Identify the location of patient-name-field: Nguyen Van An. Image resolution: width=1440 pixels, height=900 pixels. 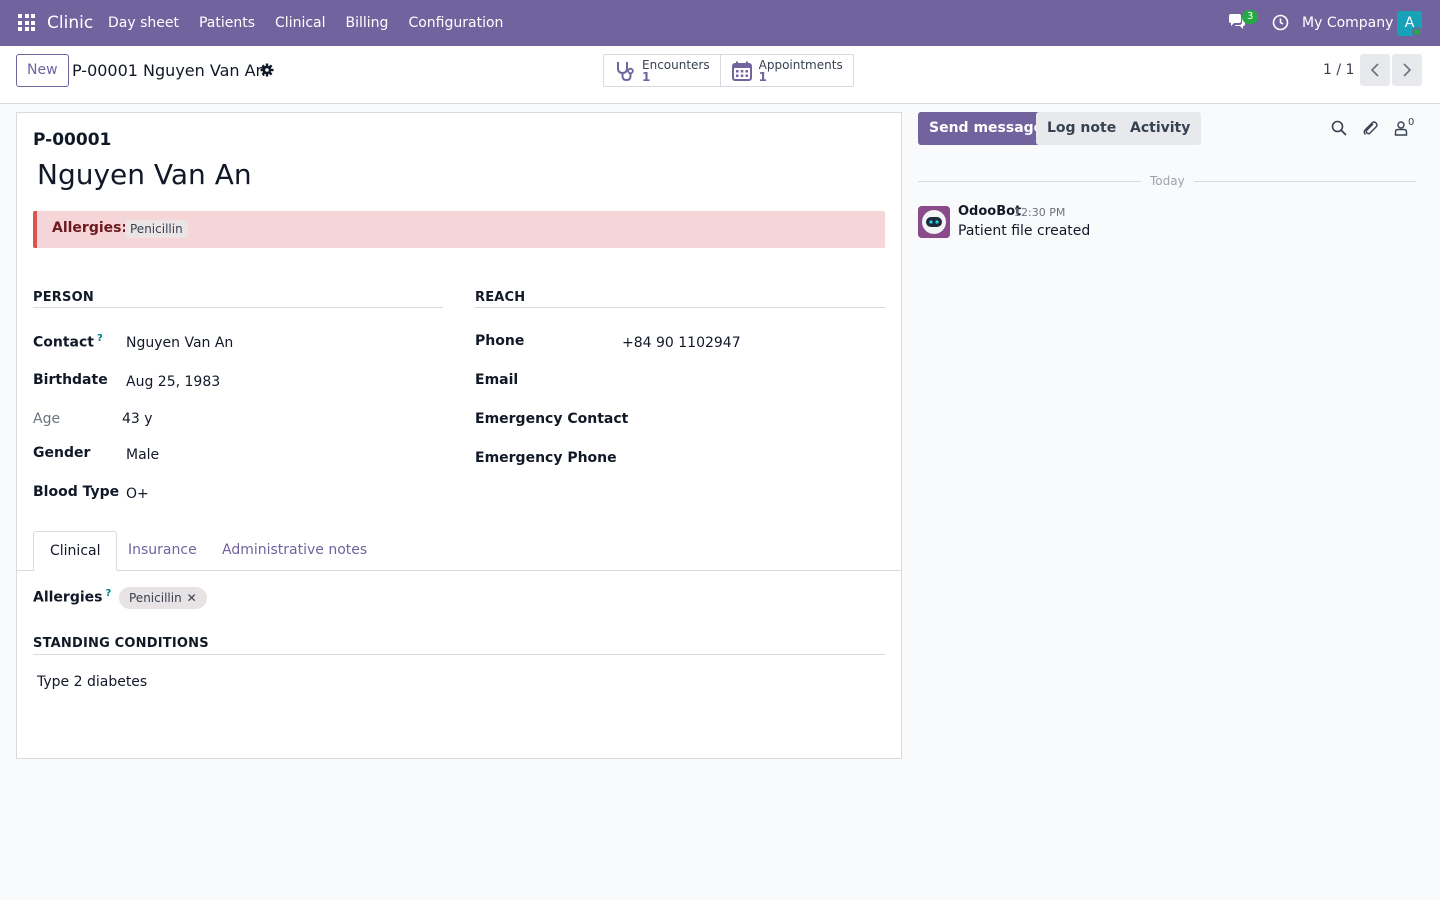
(144, 174).